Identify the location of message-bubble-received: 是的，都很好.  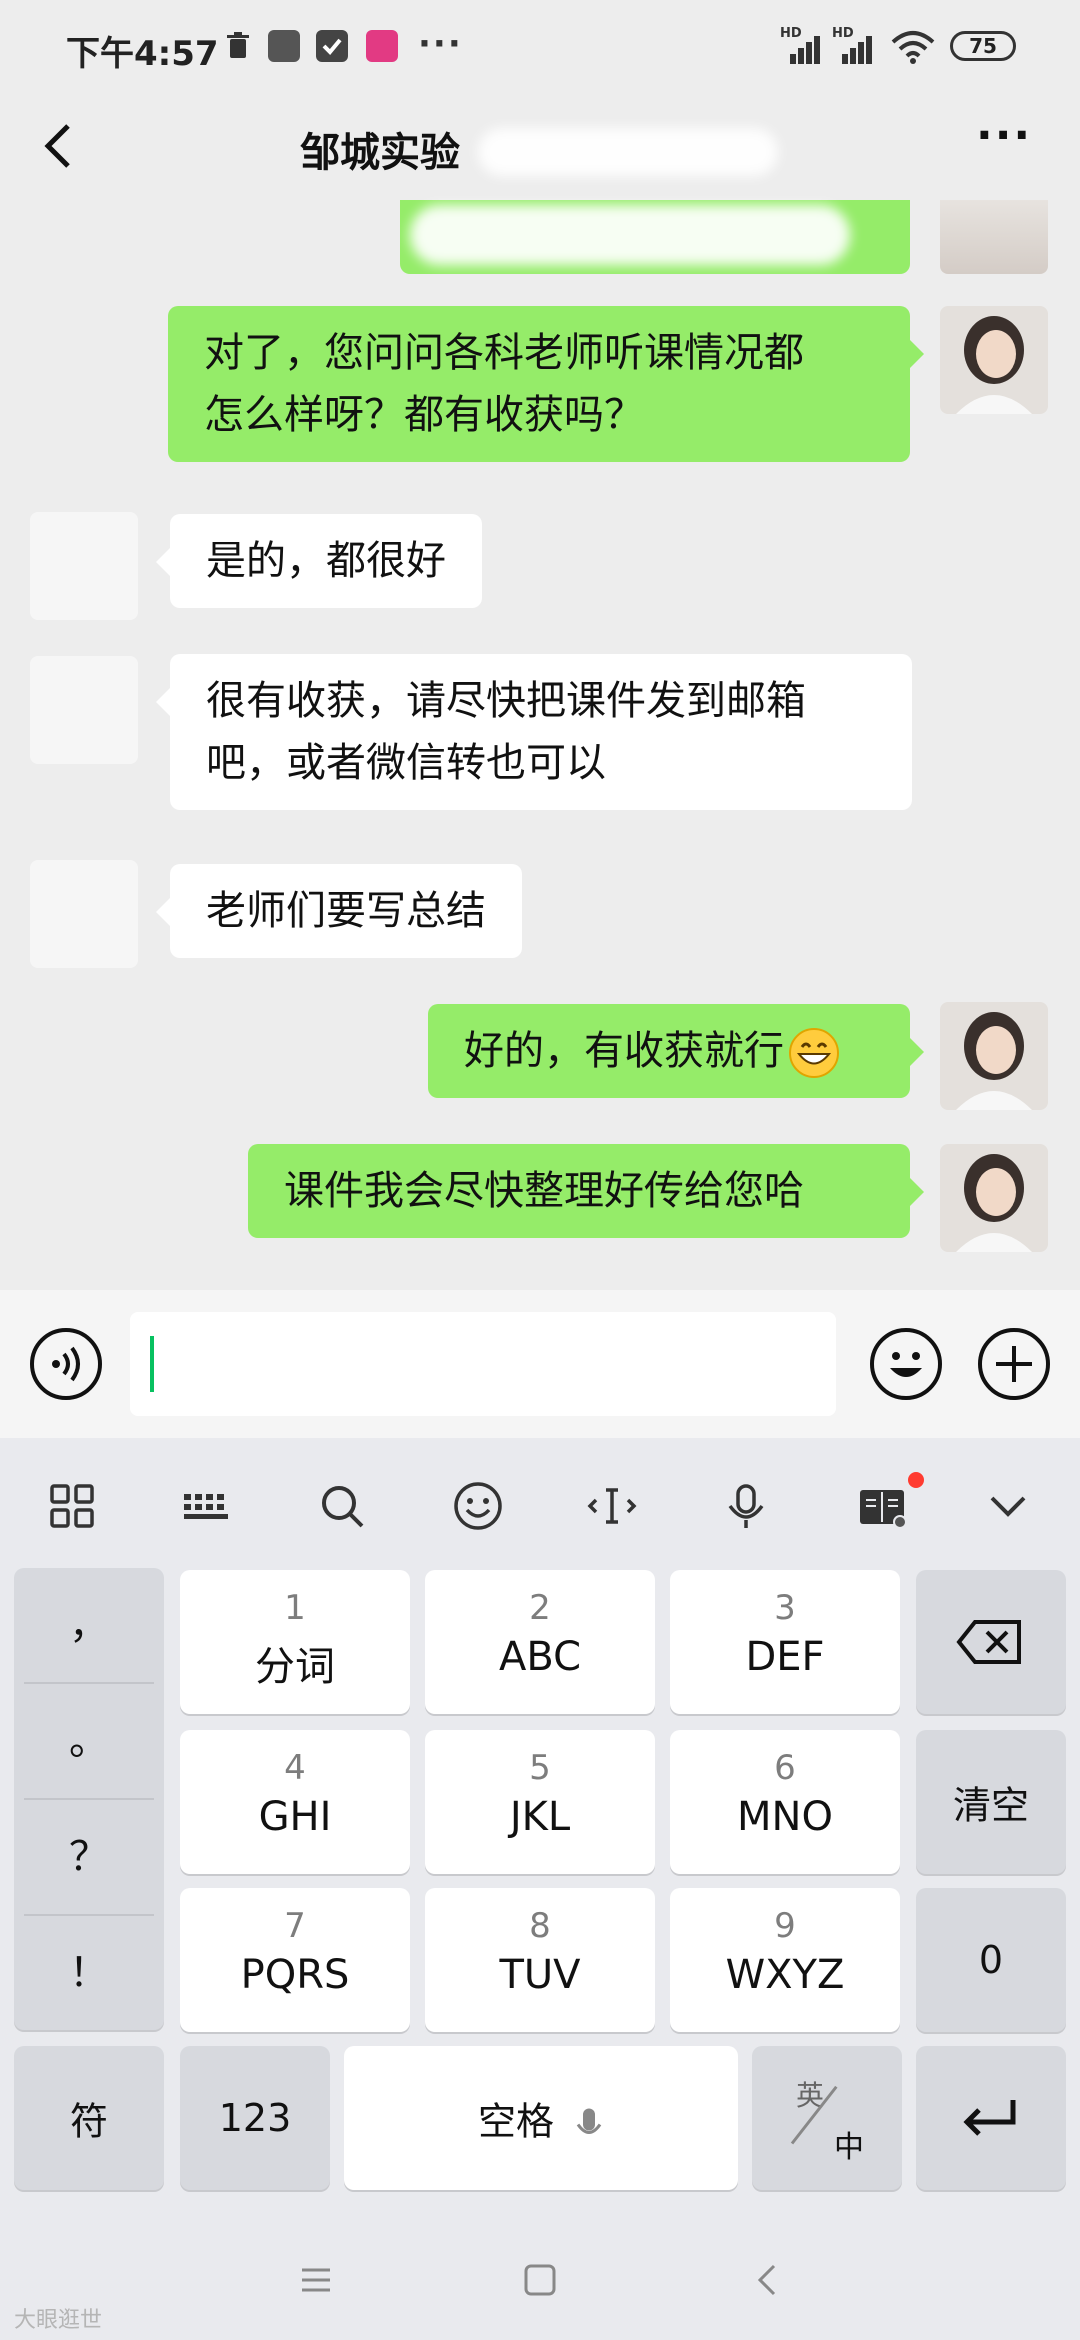
(319, 561).